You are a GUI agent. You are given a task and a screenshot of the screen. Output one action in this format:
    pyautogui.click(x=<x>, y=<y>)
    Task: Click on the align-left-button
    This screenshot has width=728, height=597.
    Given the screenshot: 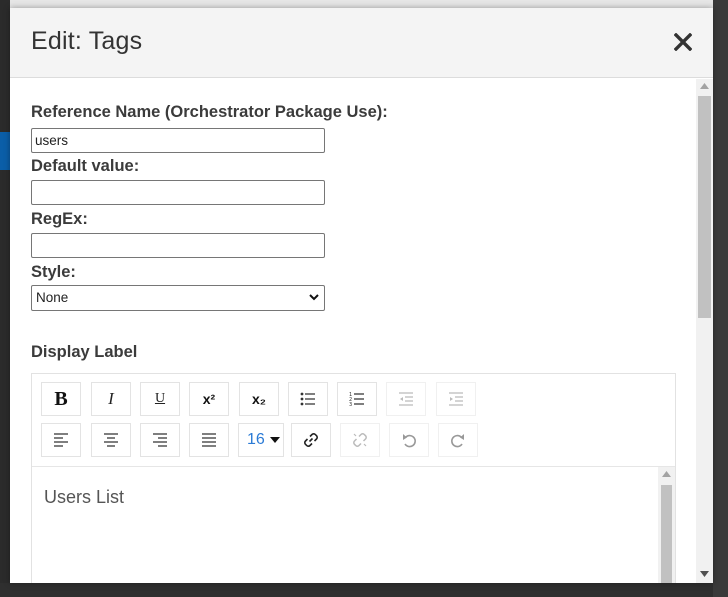 What is the action you would take?
    pyautogui.click(x=61, y=440)
    